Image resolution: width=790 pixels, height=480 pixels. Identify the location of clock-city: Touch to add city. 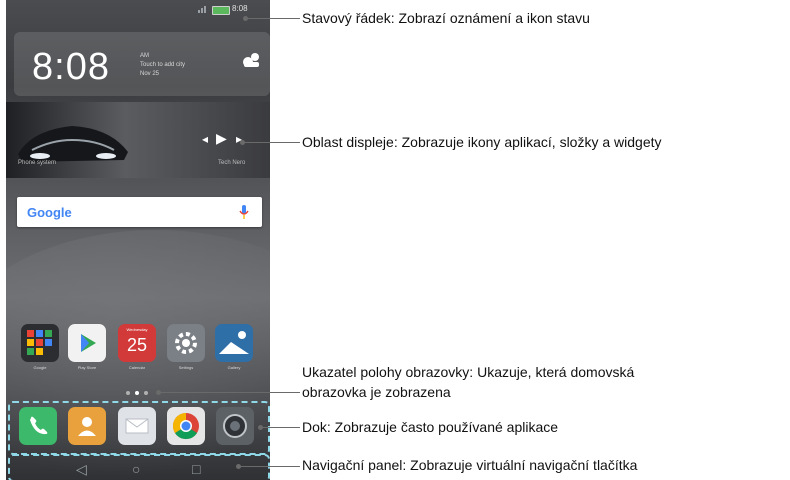
(163, 65).